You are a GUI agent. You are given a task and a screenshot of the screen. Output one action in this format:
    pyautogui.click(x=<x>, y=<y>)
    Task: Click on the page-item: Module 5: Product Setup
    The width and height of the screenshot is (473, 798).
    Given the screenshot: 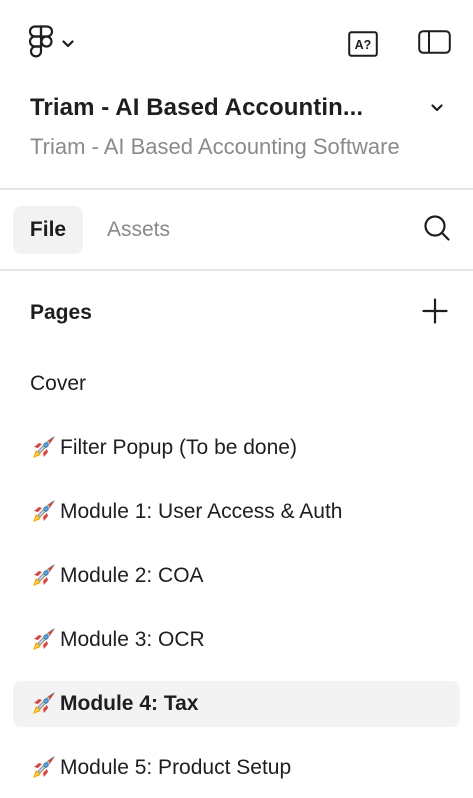 What is the action you would take?
    pyautogui.click(x=236, y=767)
    